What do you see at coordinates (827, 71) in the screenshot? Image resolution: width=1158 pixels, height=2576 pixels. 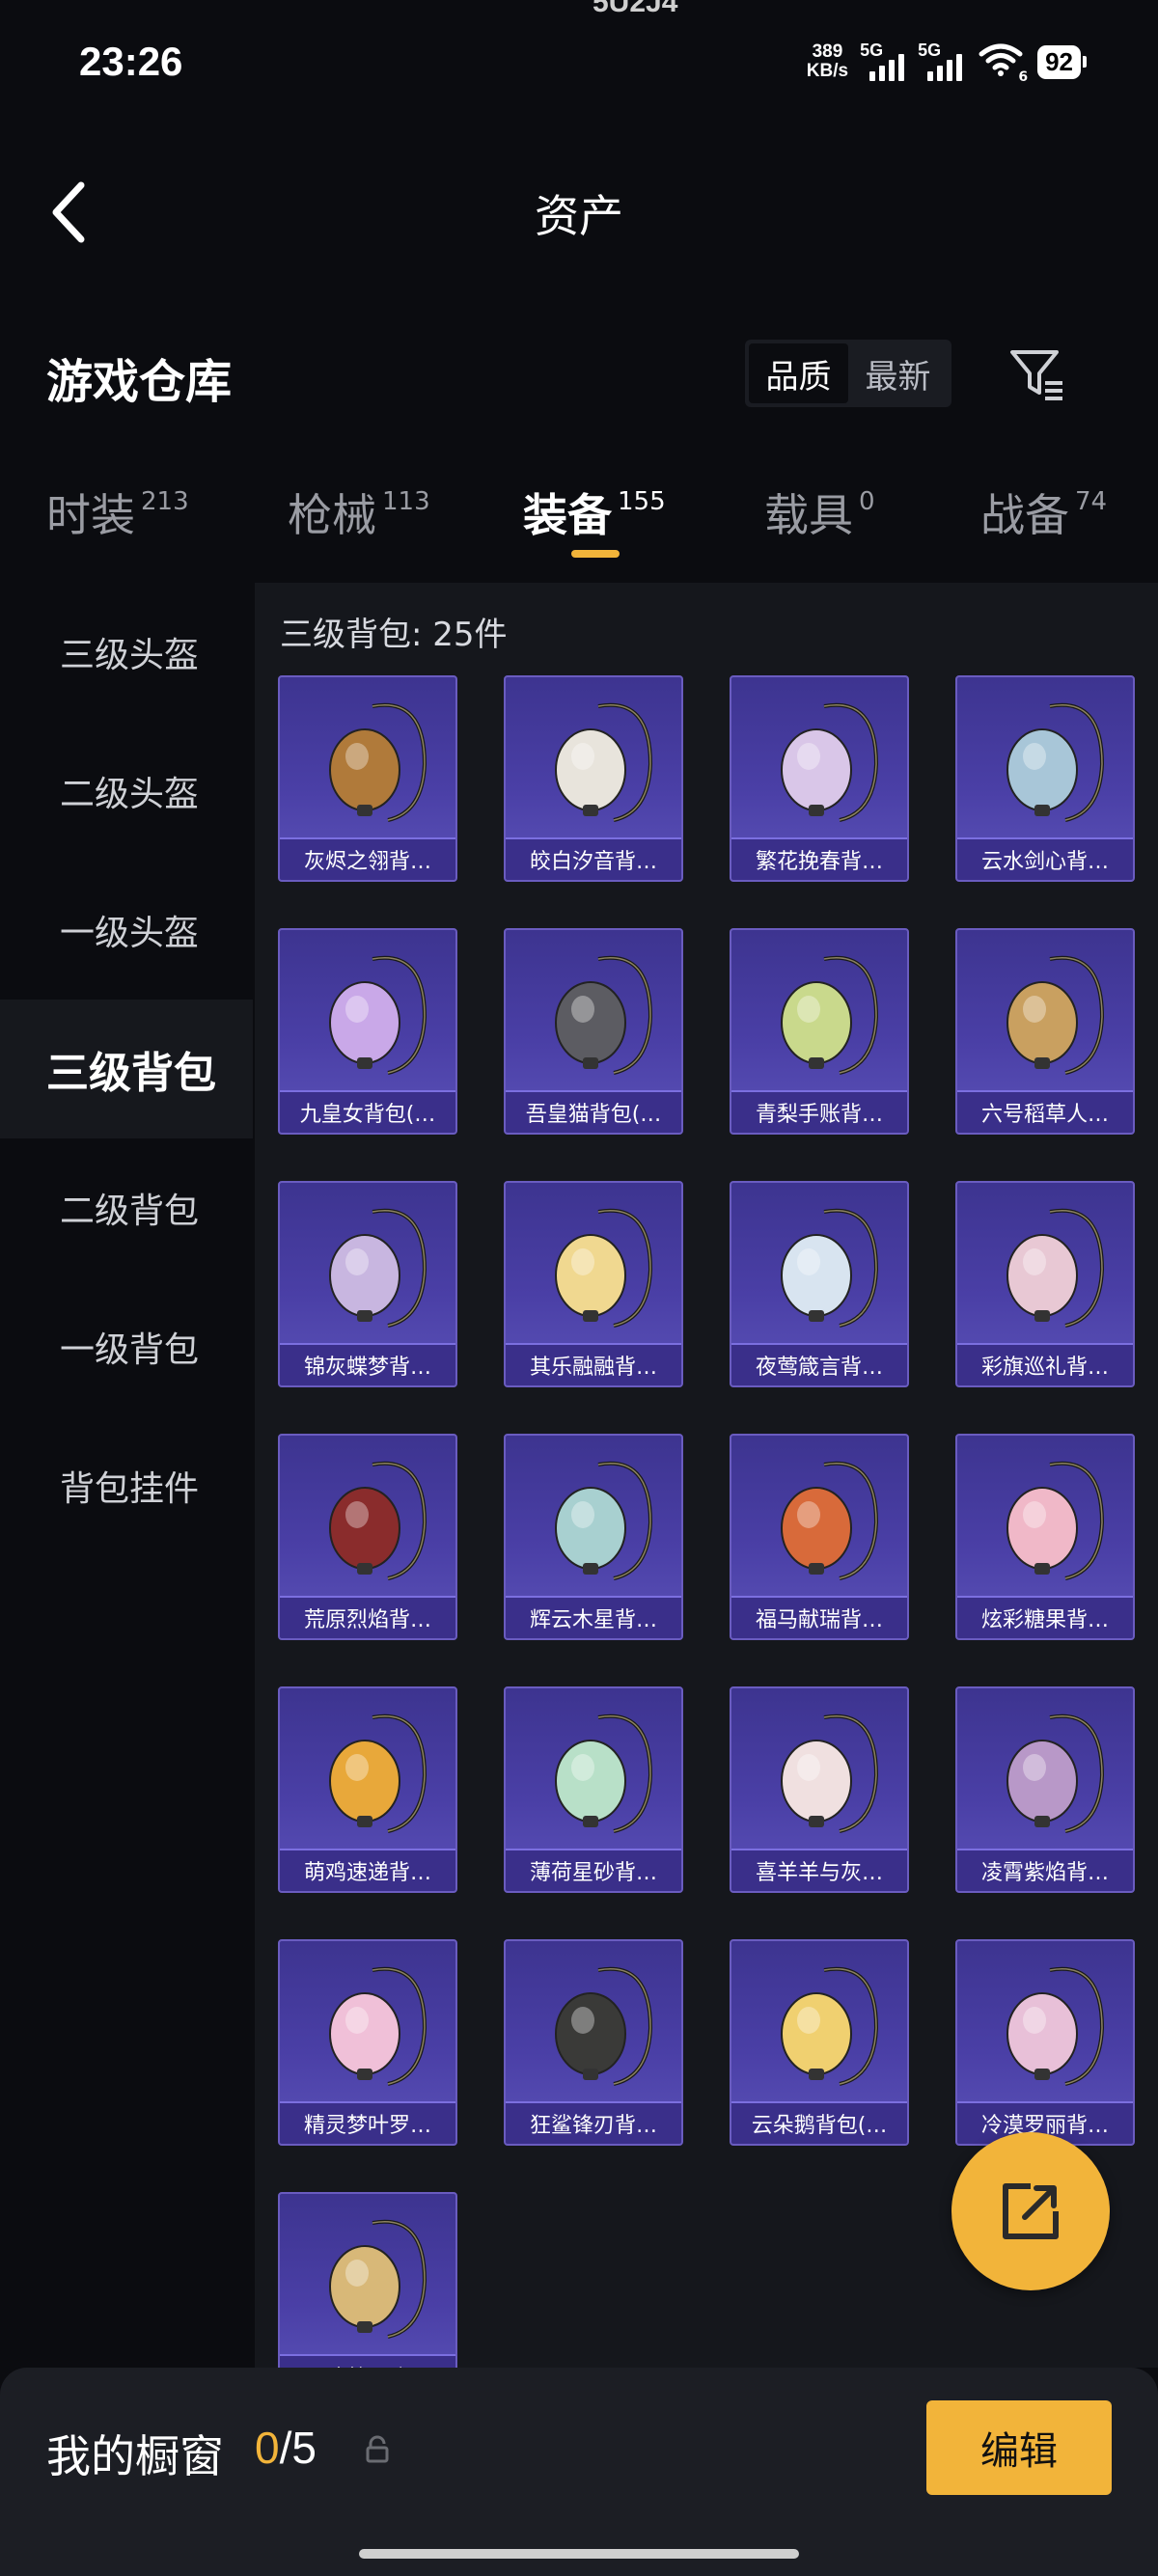 I see `net-speed-unit: KB/s` at bounding box center [827, 71].